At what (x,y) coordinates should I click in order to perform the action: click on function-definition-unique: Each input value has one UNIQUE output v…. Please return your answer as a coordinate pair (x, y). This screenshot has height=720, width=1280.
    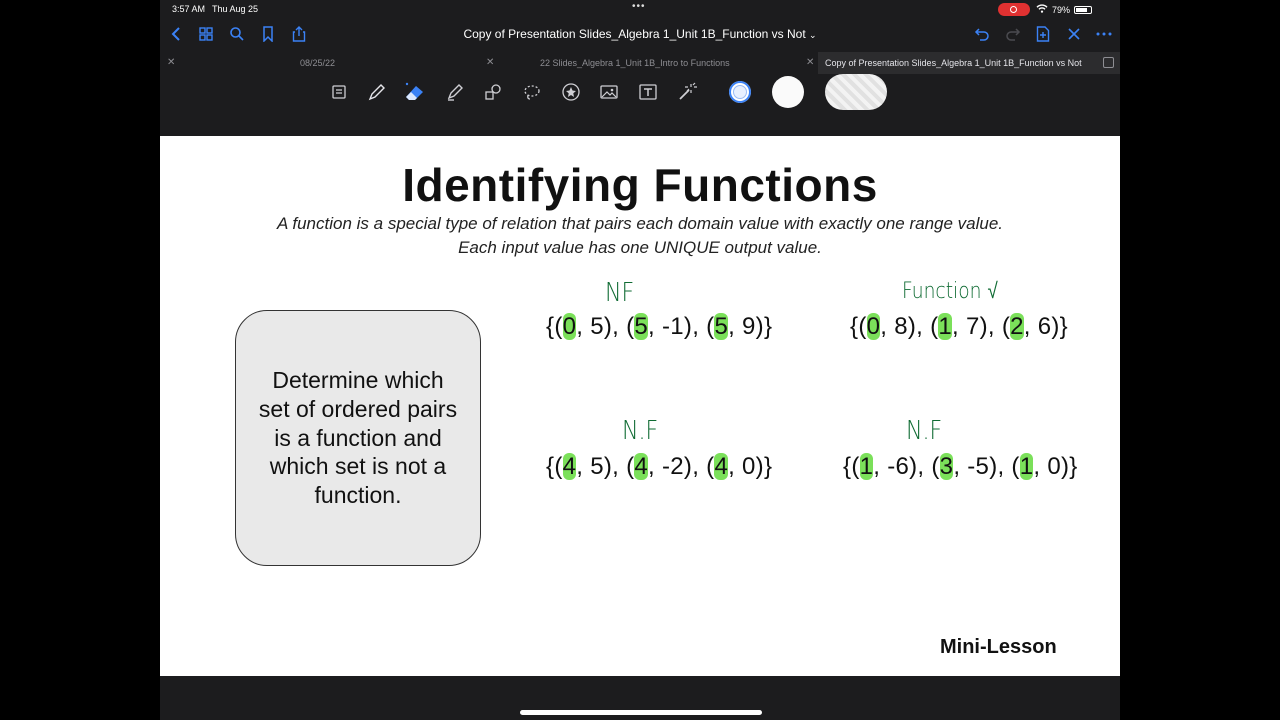
    Looking at the image, I should click on (640, 247).